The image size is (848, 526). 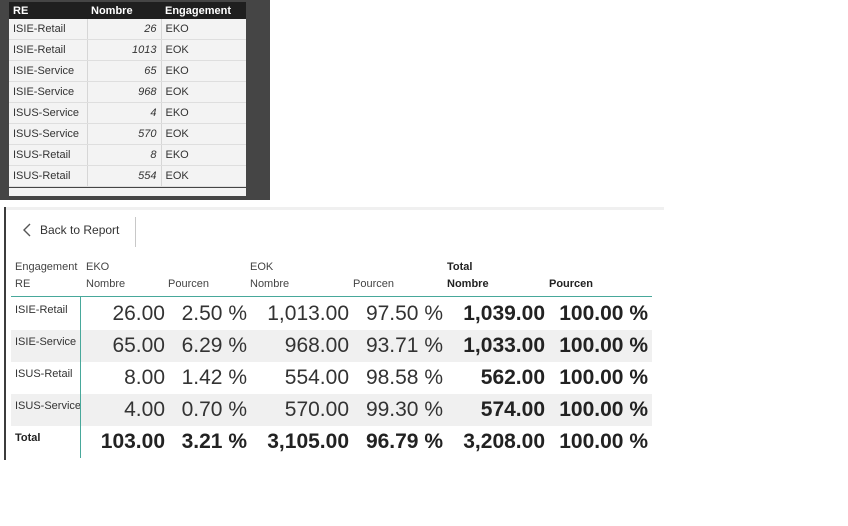 I want to click on source-row: ISIE-Service 65 EKO, so click(x=127, y=71).